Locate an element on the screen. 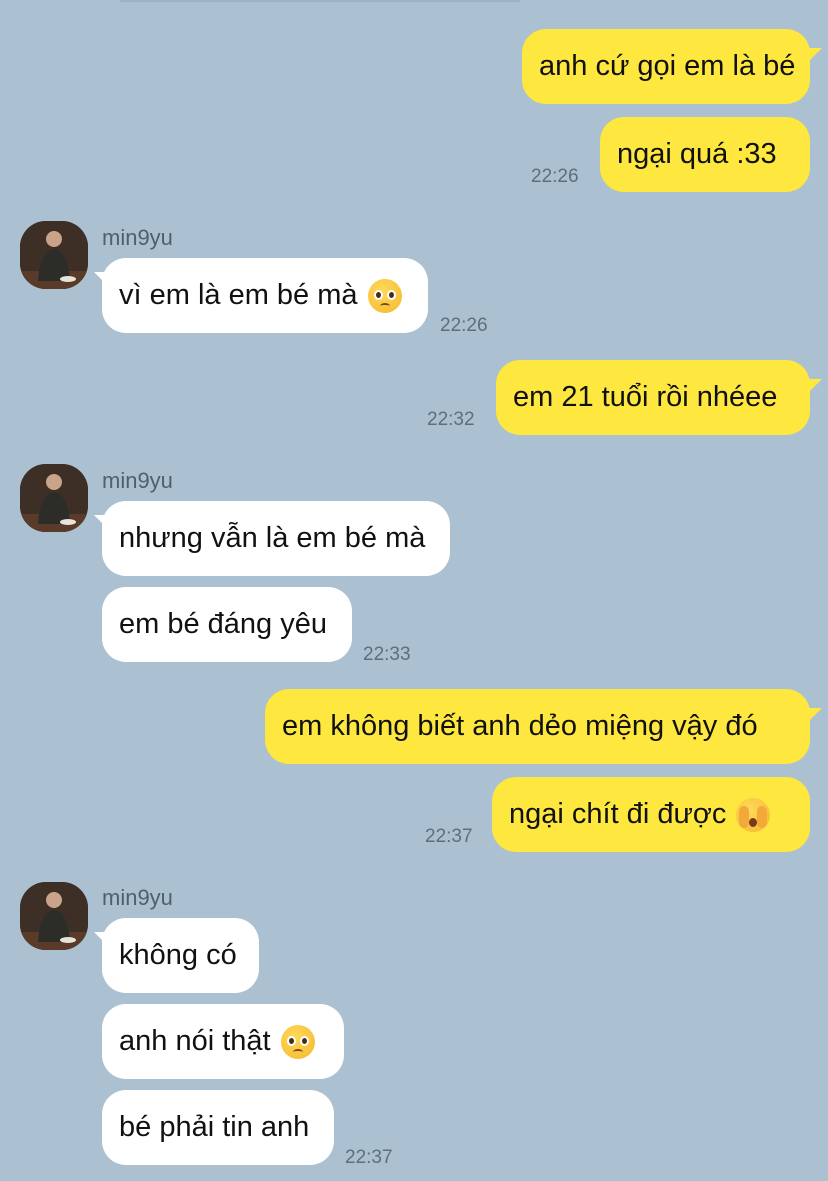 The image size is (828, 1181). incoming-message: không có is located at coordinates (180, 955).